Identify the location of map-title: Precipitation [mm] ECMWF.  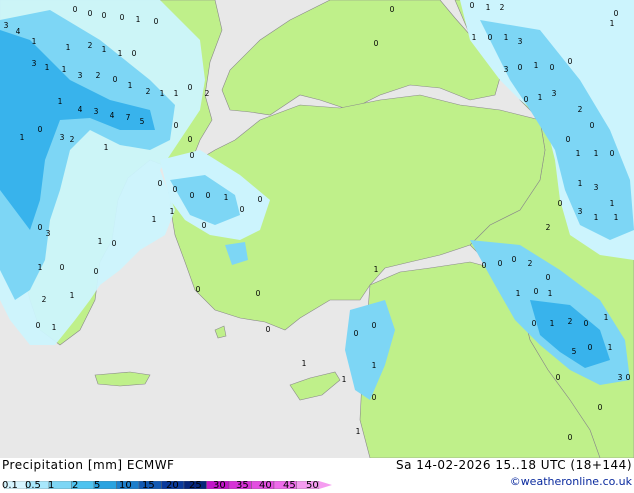
(88, 465).